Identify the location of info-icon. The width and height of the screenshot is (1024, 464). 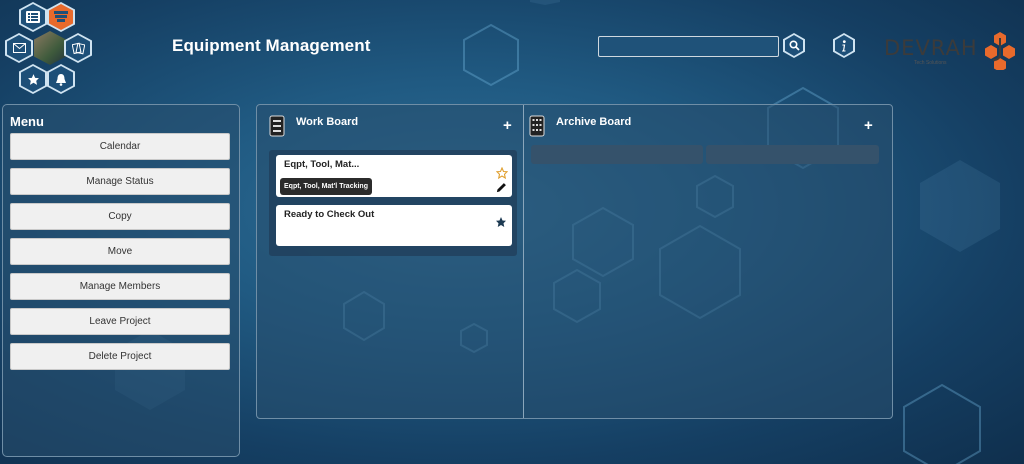
(844, 45).